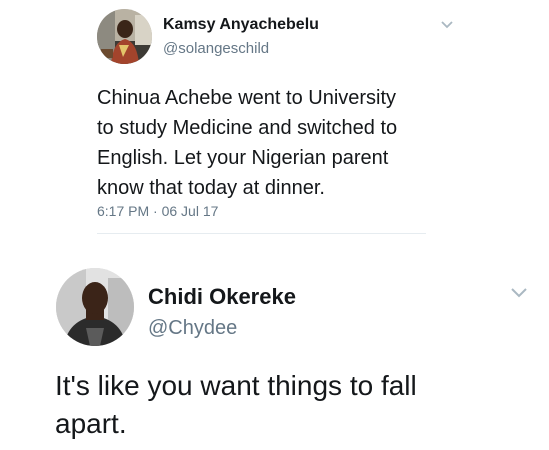 This screenshot has width=549, height=450. Describe the element at coordinates (216, 48) in the screenshot. I see `author-handle: @solangeschild` at that location.